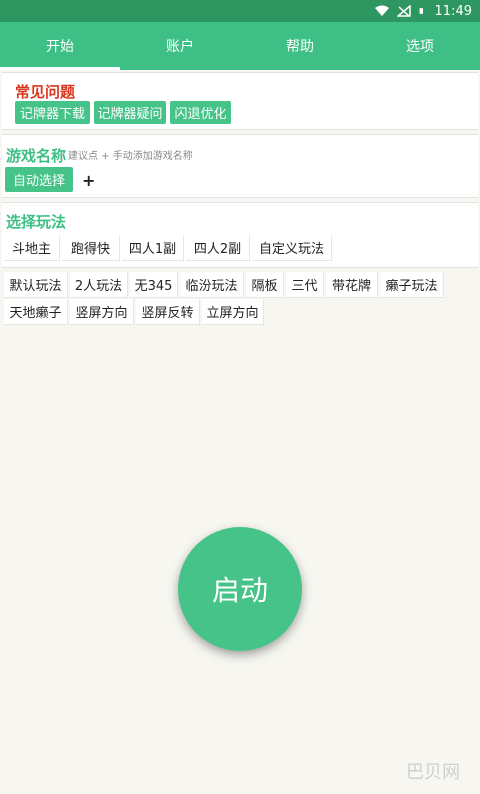 This screenshot has height=794, width=480. I want to click on crash-optimize-button: 闪退优化, so click(200, 112).